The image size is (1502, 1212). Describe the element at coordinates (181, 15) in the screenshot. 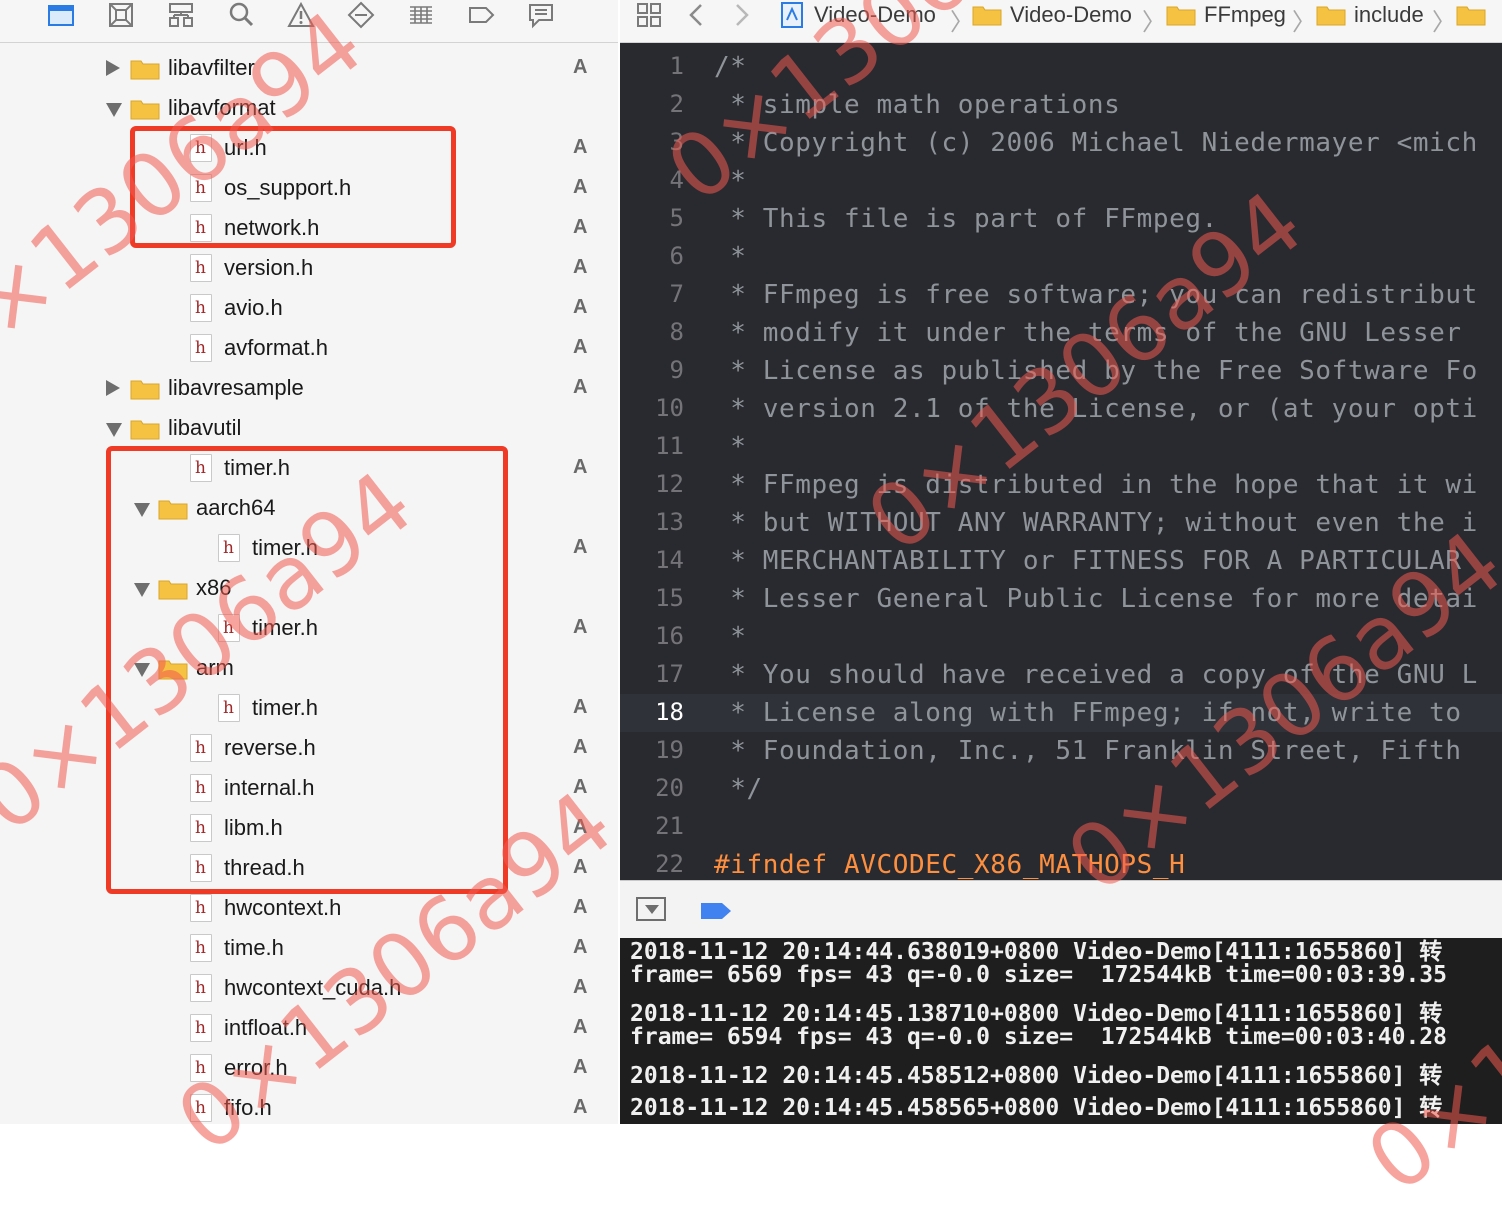

I see `hierarchy-icon` at that location.